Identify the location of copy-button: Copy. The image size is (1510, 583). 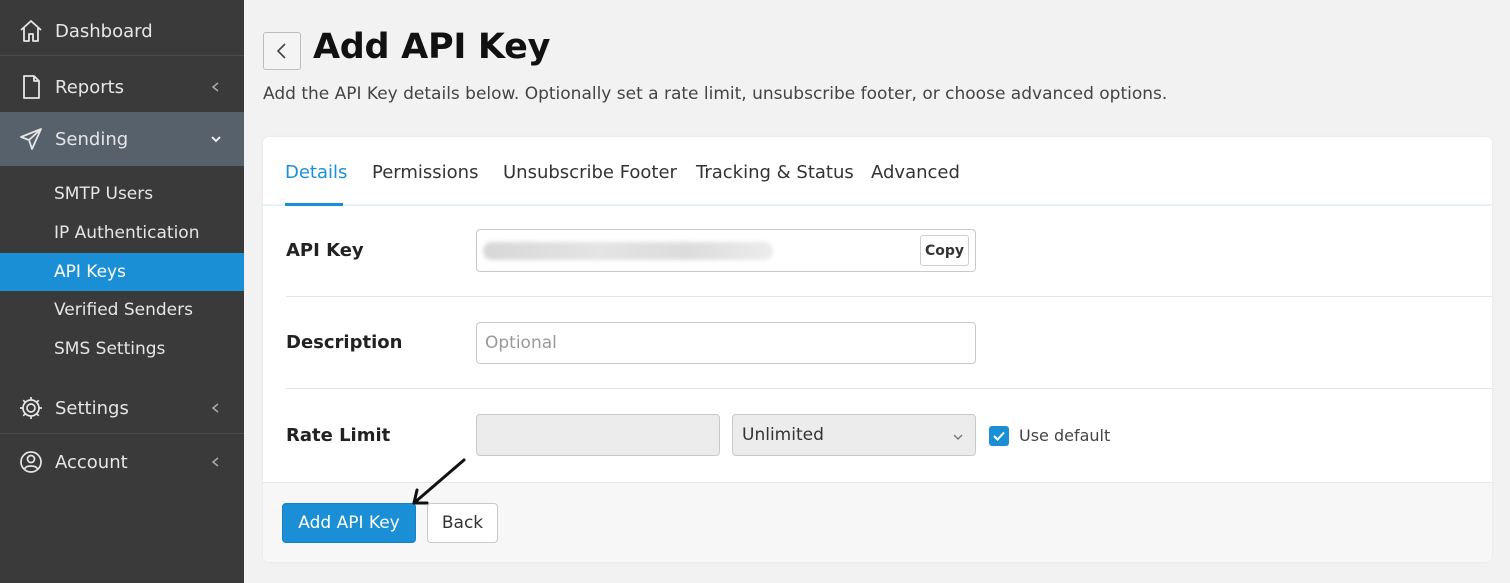
(944, 250).